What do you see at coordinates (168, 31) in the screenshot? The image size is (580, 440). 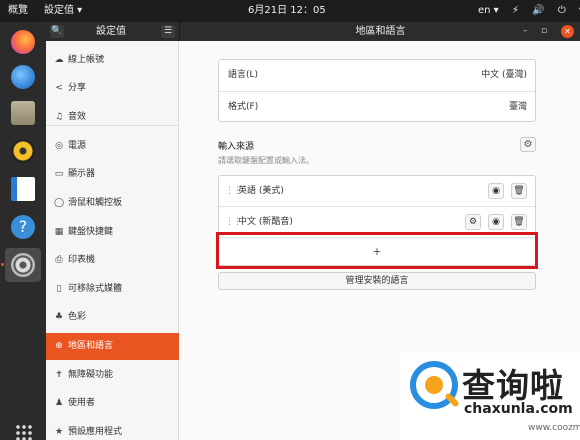 I see `menu-icon: ☰` at bounding box center [168, 31].